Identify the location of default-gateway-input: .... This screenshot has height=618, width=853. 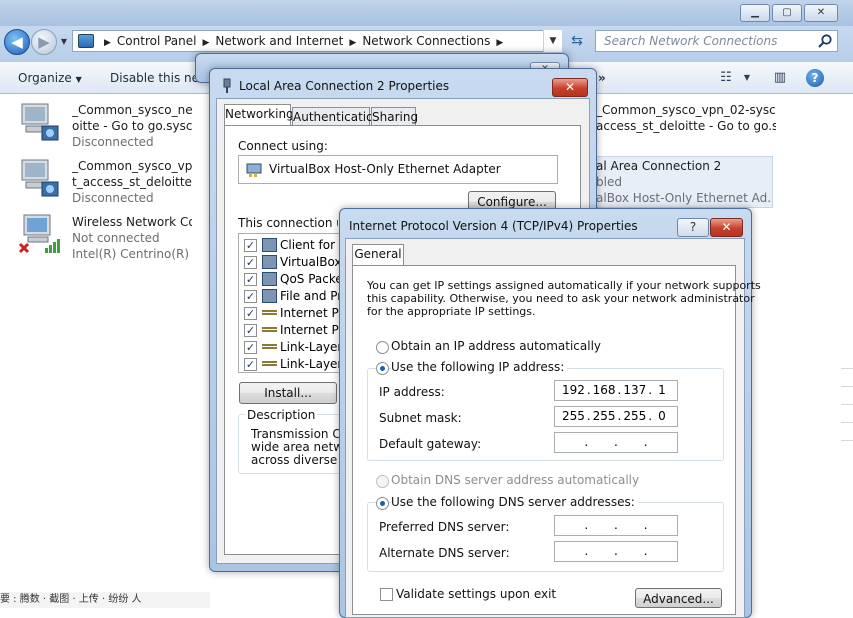
(616, 442).